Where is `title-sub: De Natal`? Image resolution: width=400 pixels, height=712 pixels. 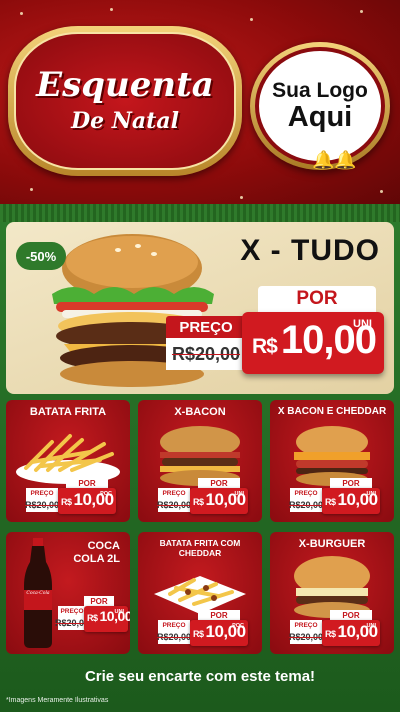 title-sub: De Natal is located at coordinates (125, 120).